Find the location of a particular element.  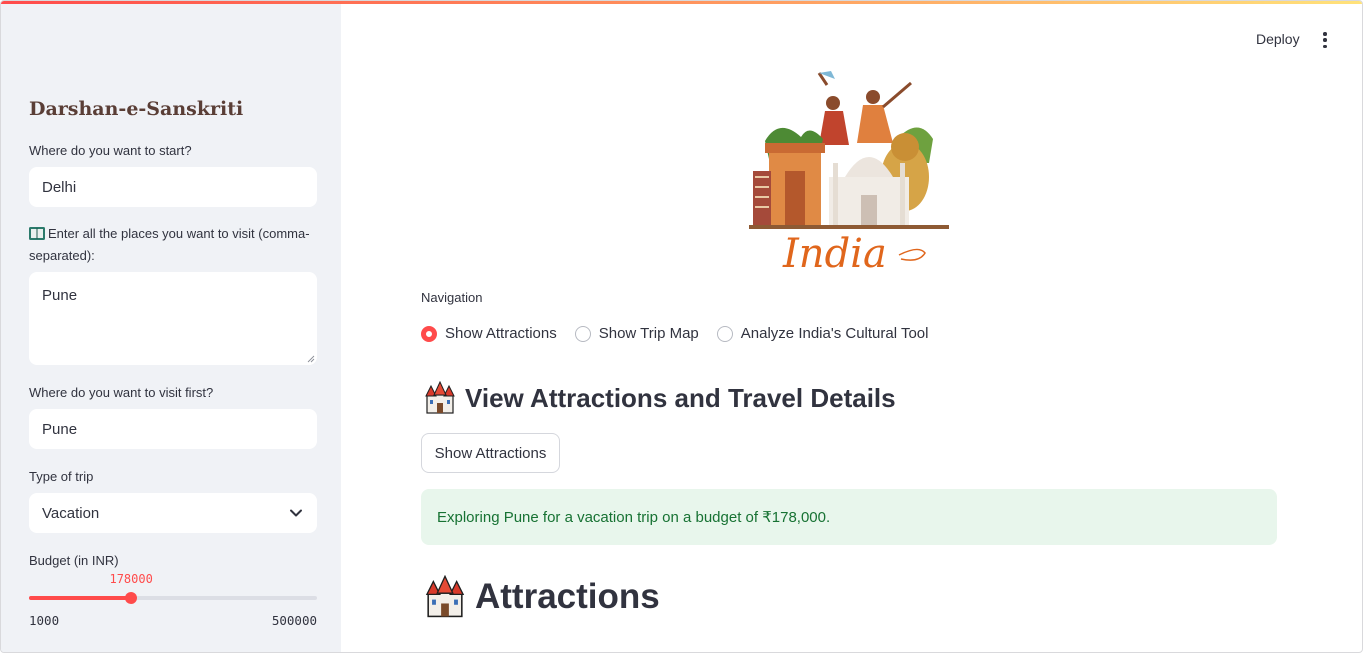

show-attractions-button: Show Attractions is located at coordinates (490, 453).